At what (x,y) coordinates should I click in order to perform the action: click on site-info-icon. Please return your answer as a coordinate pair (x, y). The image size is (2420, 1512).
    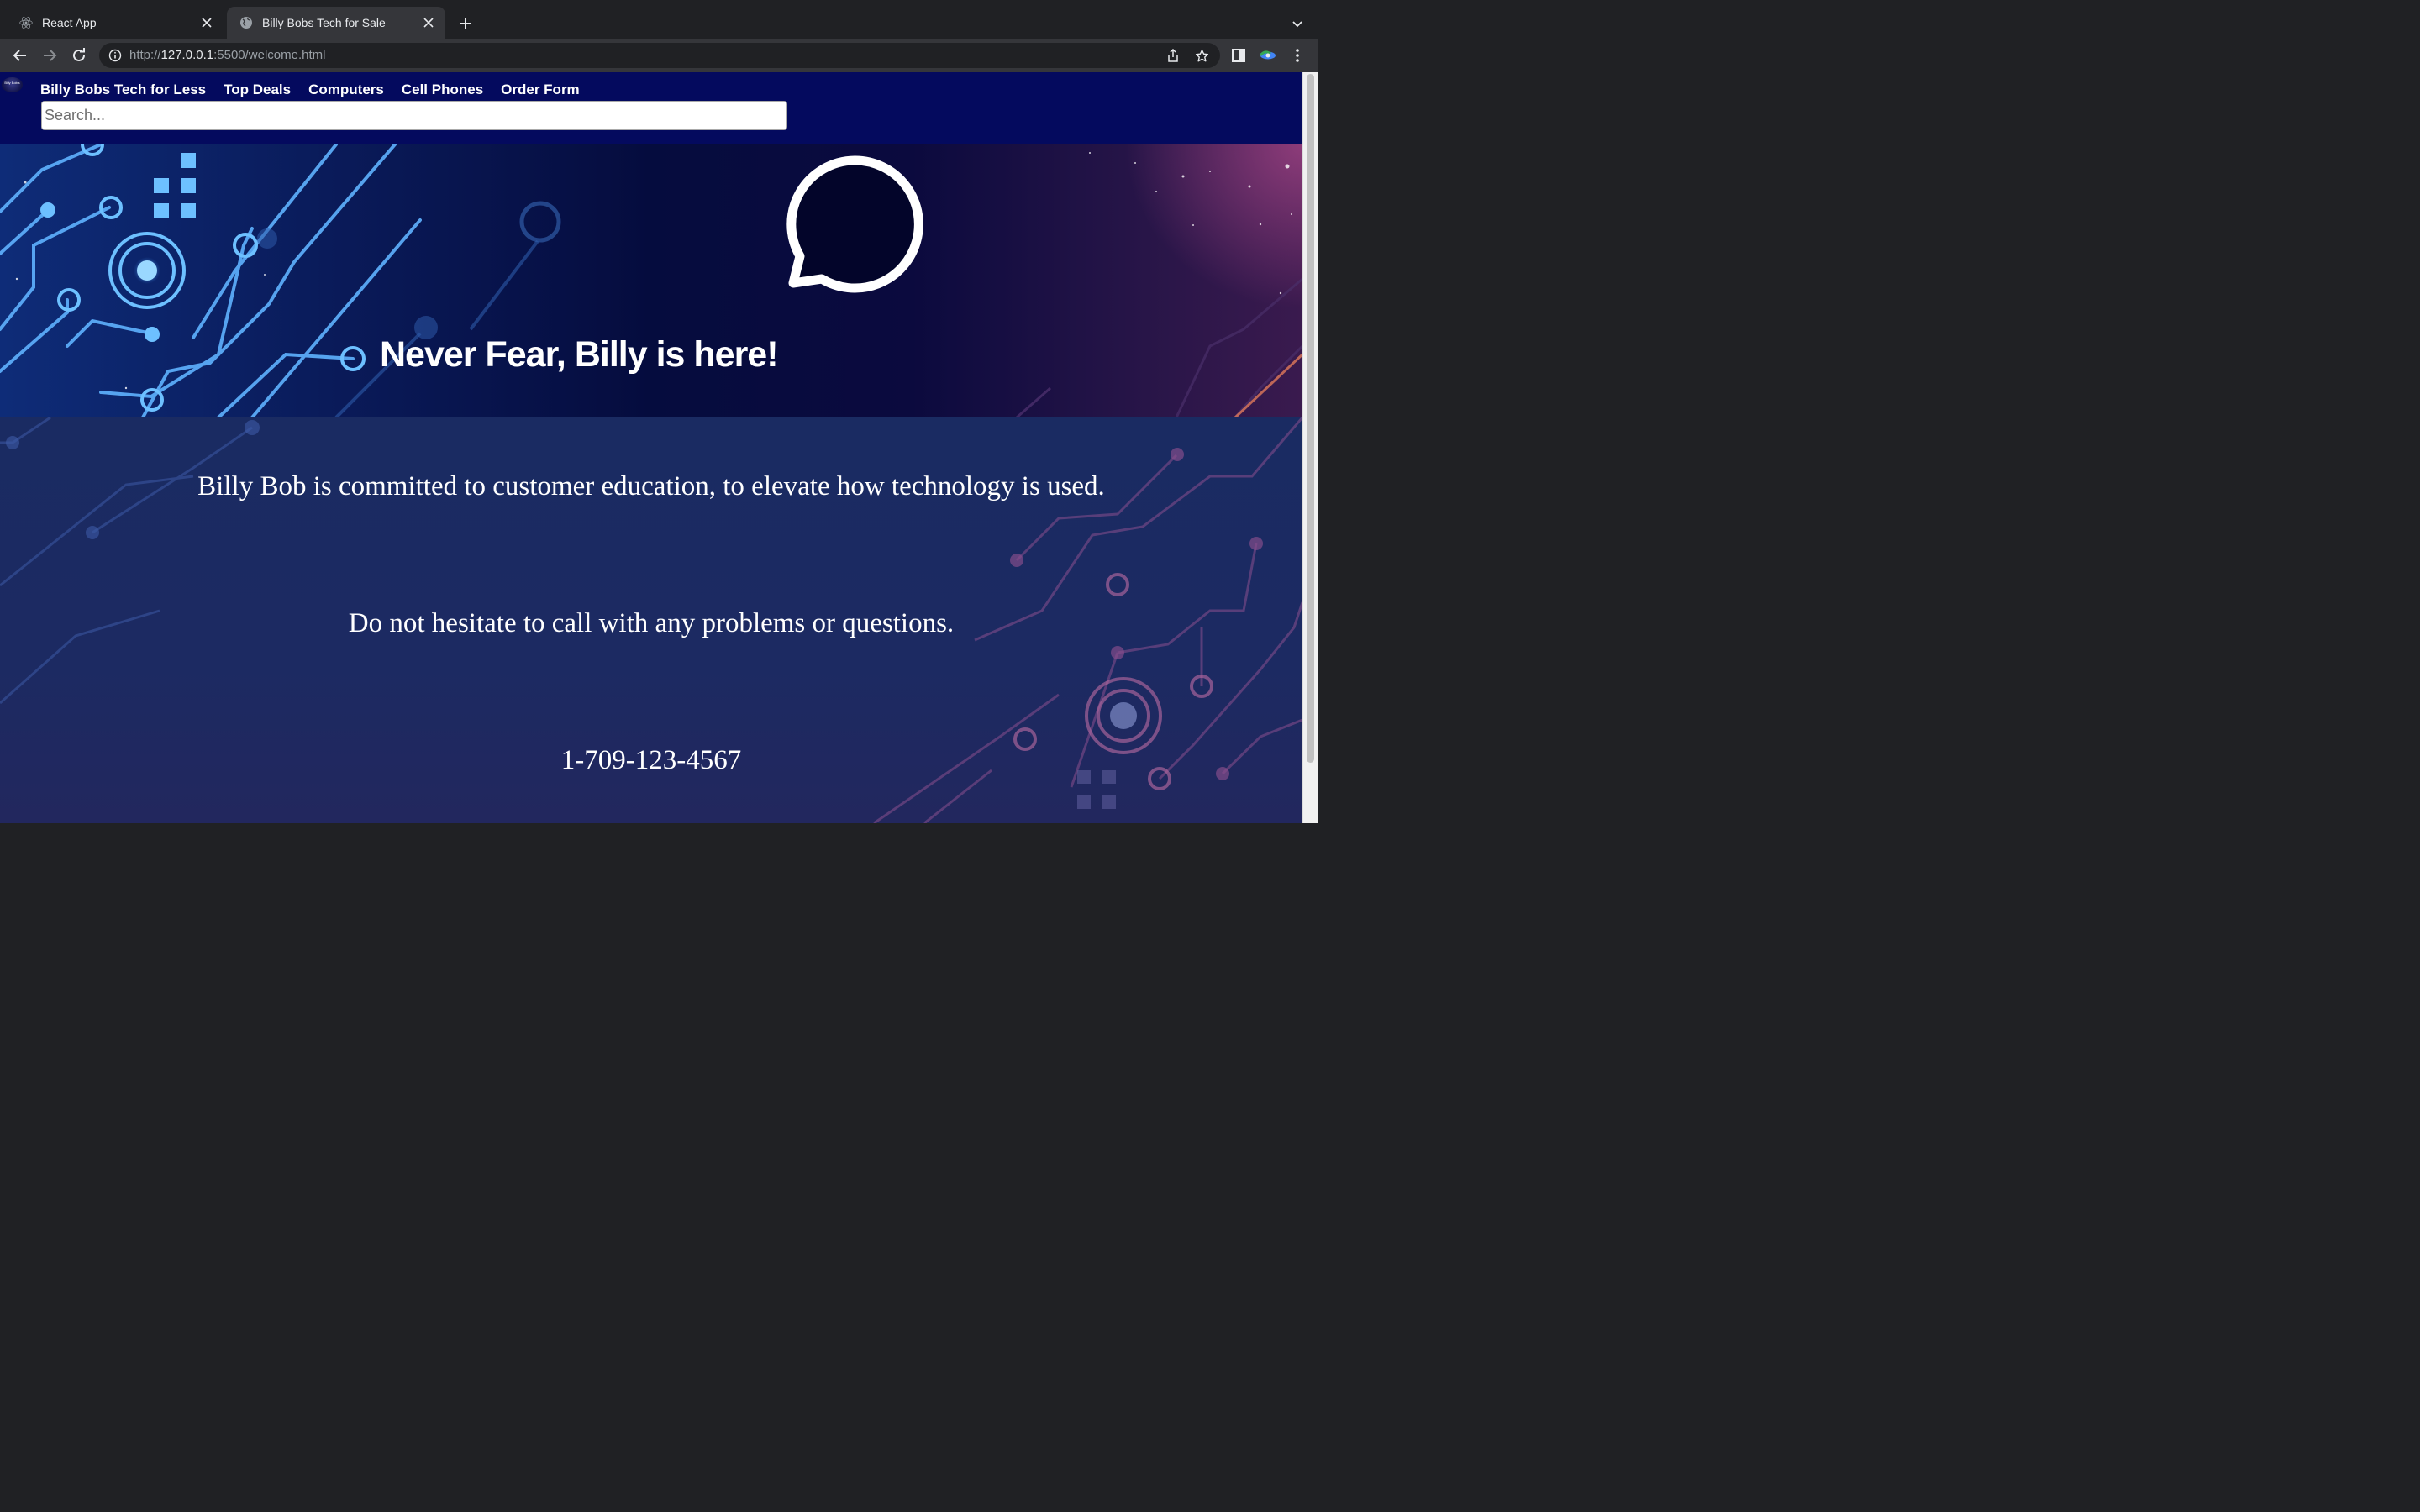
    Looking at the image, I should click on (116, 55).